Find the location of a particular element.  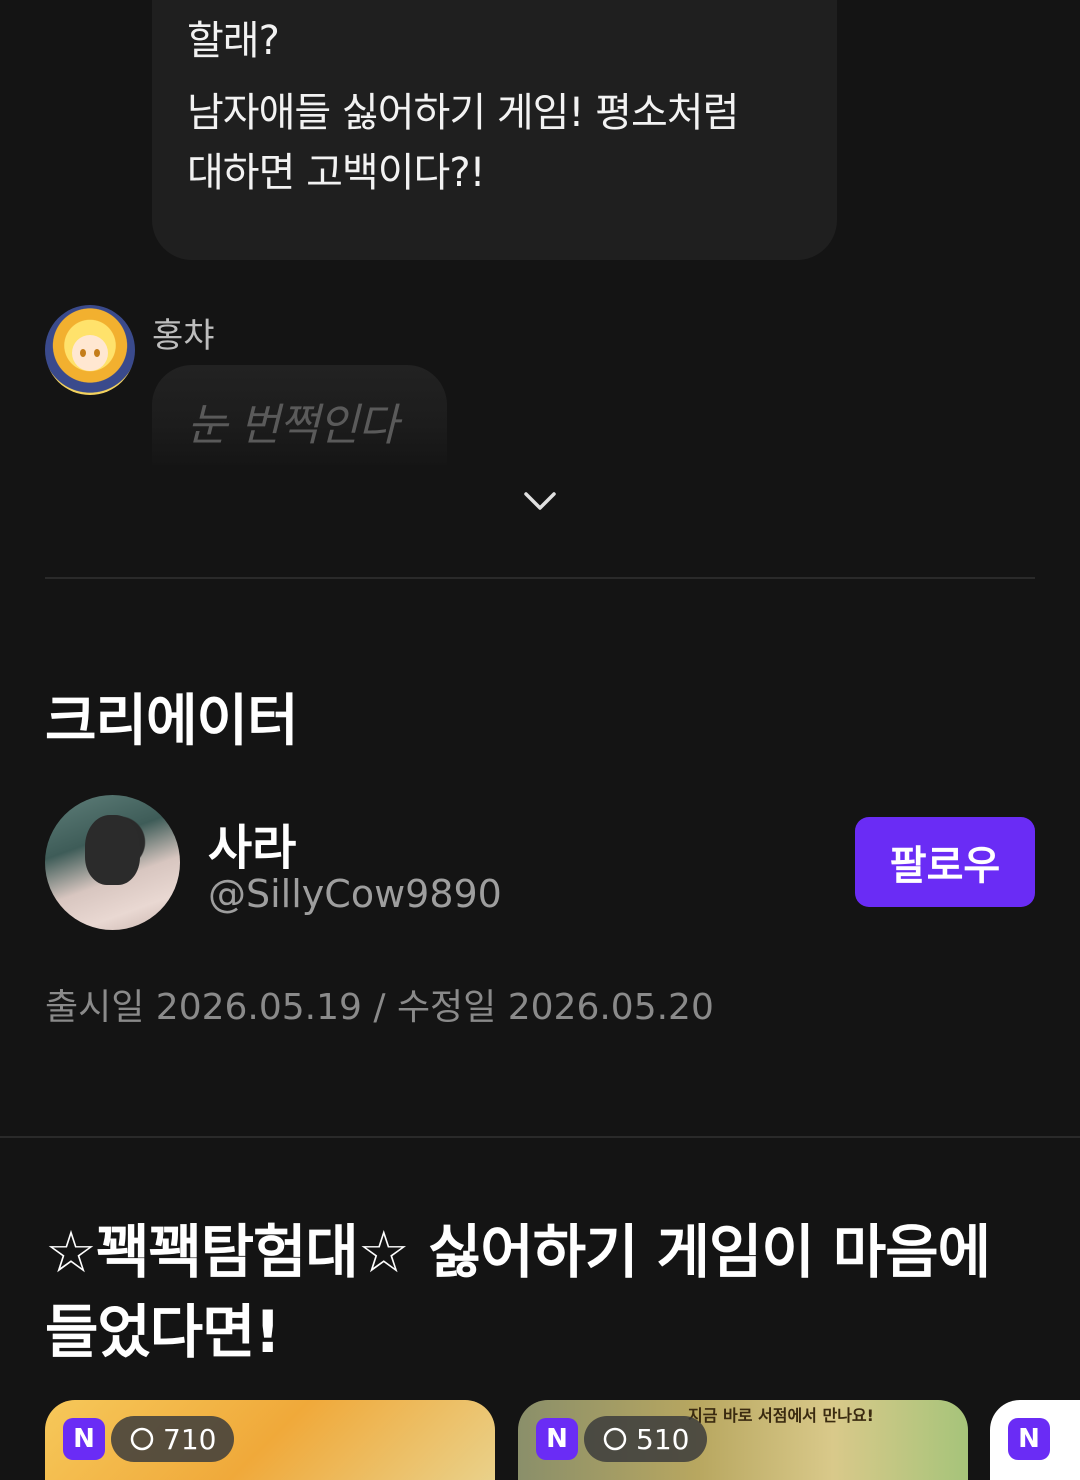

chat-line: 대하면 고백이다?! is located at coordinates (336, 173).